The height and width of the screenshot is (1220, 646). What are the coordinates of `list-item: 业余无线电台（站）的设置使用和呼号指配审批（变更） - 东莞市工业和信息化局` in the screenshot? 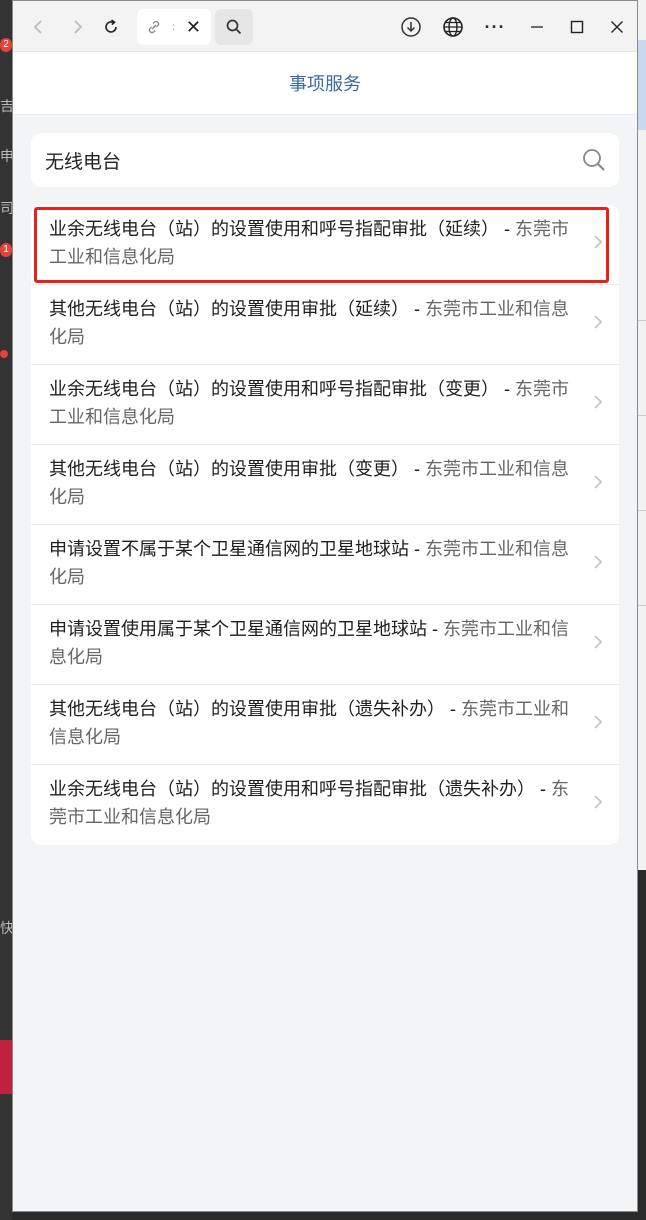 It's located at (325, 405).